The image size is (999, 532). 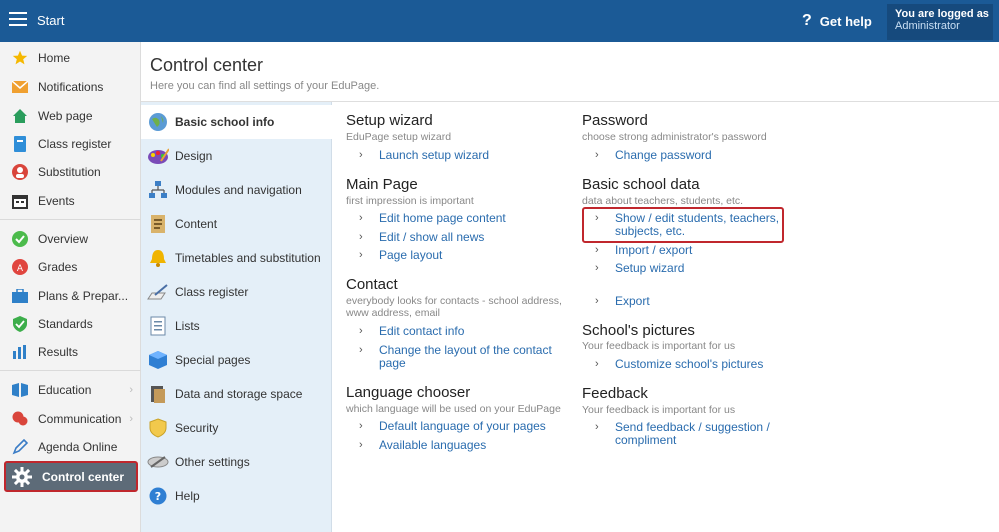 What do you see at coordinates (236, 258) in the screenshot?
I see `category-timetables: Timetables and substitution` at bounding box center [236, 258].